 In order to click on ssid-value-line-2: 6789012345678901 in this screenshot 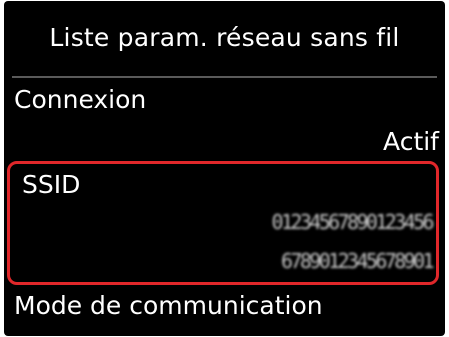, I will do `click(357, 261)`.